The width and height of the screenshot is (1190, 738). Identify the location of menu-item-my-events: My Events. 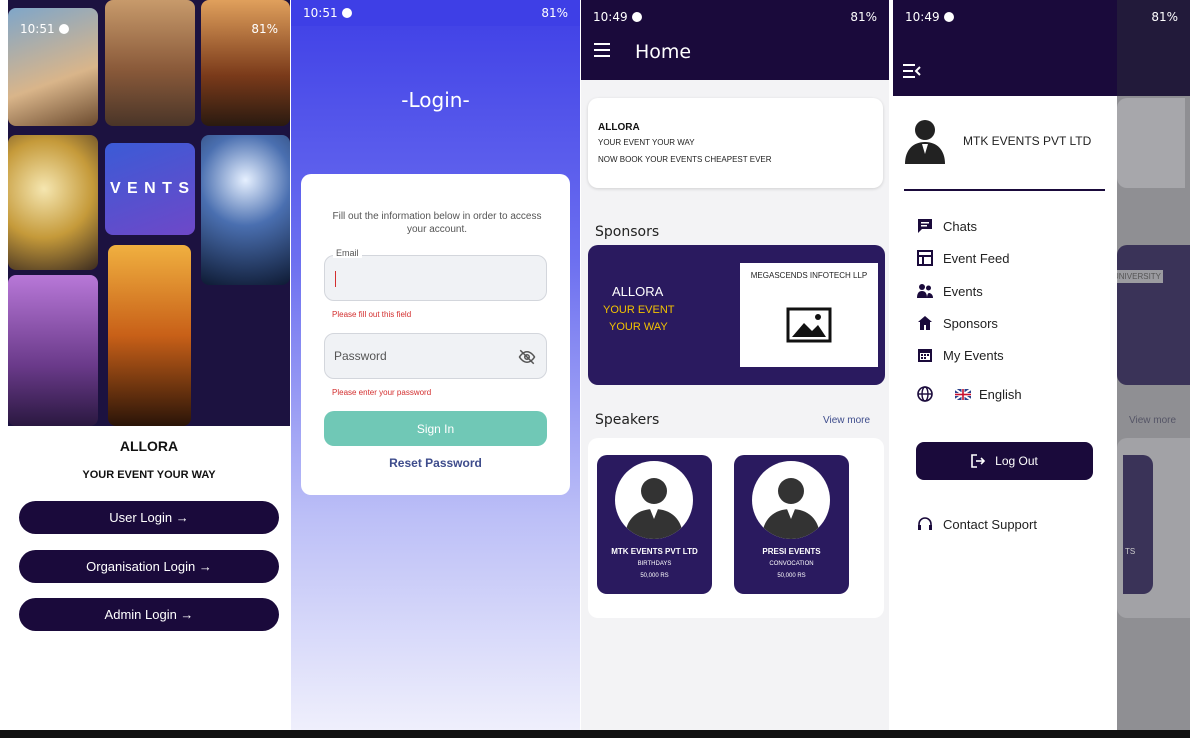
(960, 355).